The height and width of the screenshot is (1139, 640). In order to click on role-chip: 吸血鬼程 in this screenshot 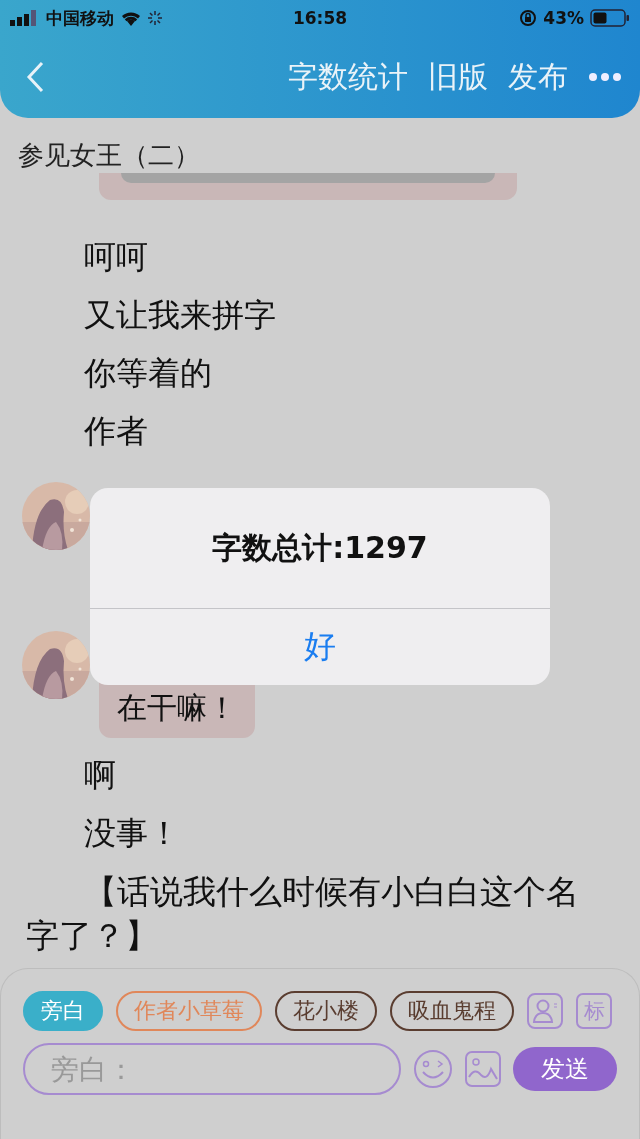, I will do `click(452, 1011)`.